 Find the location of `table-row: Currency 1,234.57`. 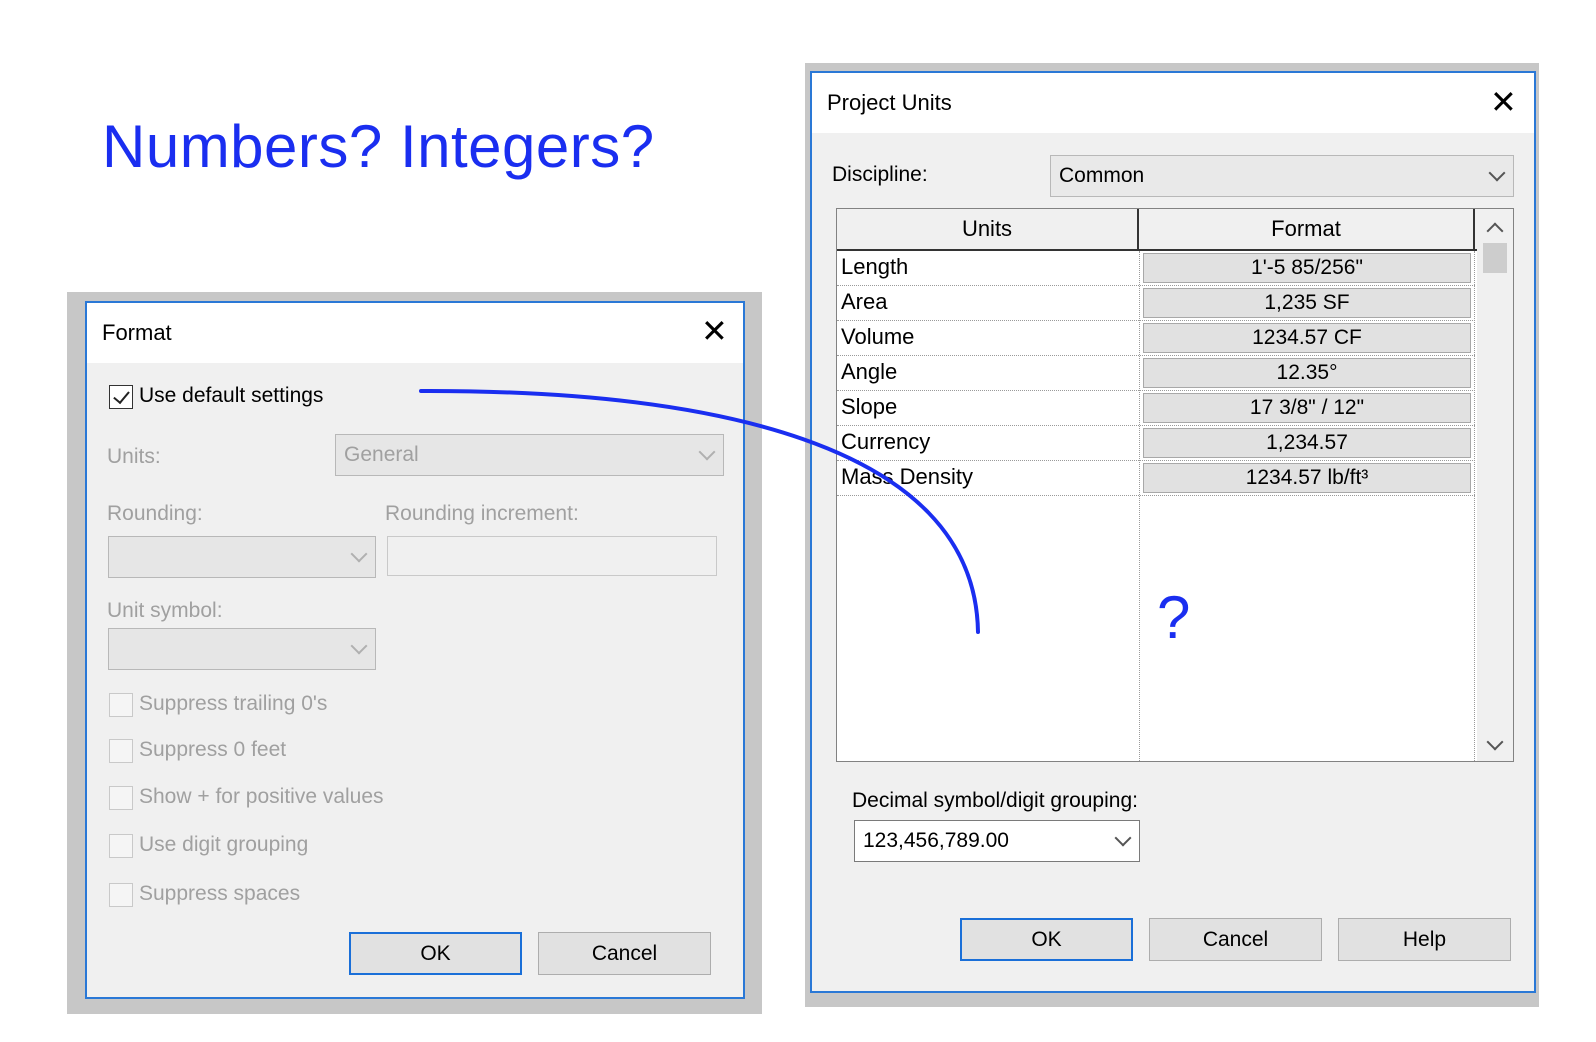

table-row: Currency 1,234.57 is located at coordinates (1156, 443).